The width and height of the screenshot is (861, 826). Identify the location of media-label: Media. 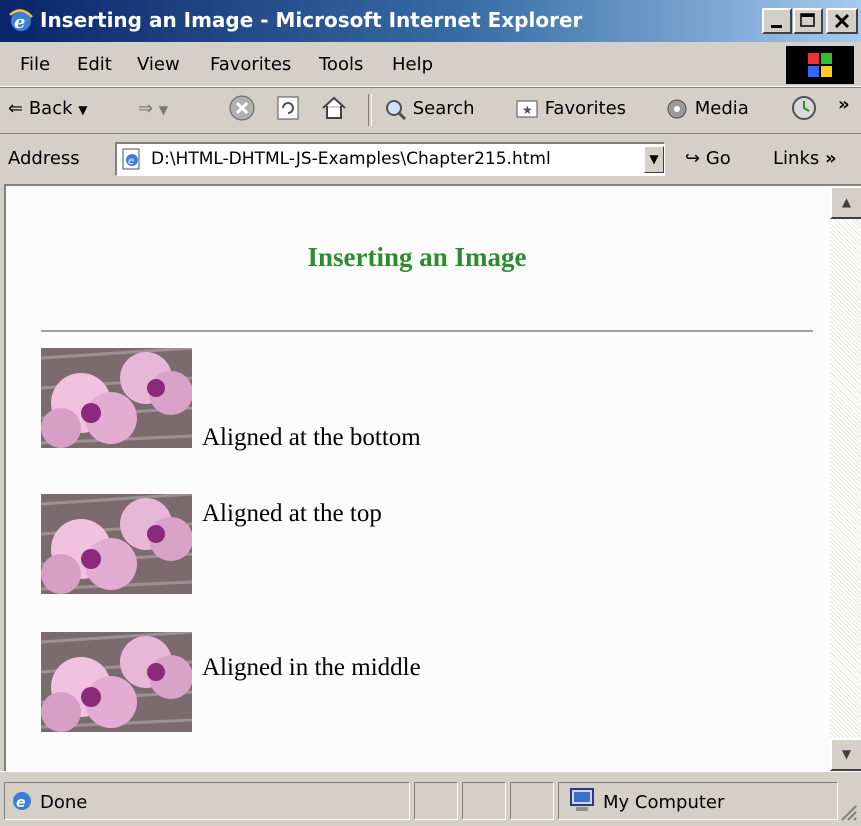
(721, 108).